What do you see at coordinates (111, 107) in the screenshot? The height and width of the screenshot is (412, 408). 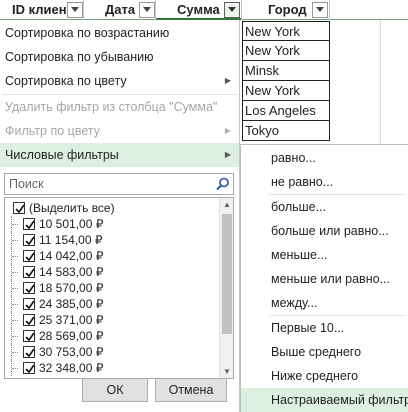 I see `clear-filter-label: Удалить фильтр из столбца "Сумма"` at bounding box center [111, 107].